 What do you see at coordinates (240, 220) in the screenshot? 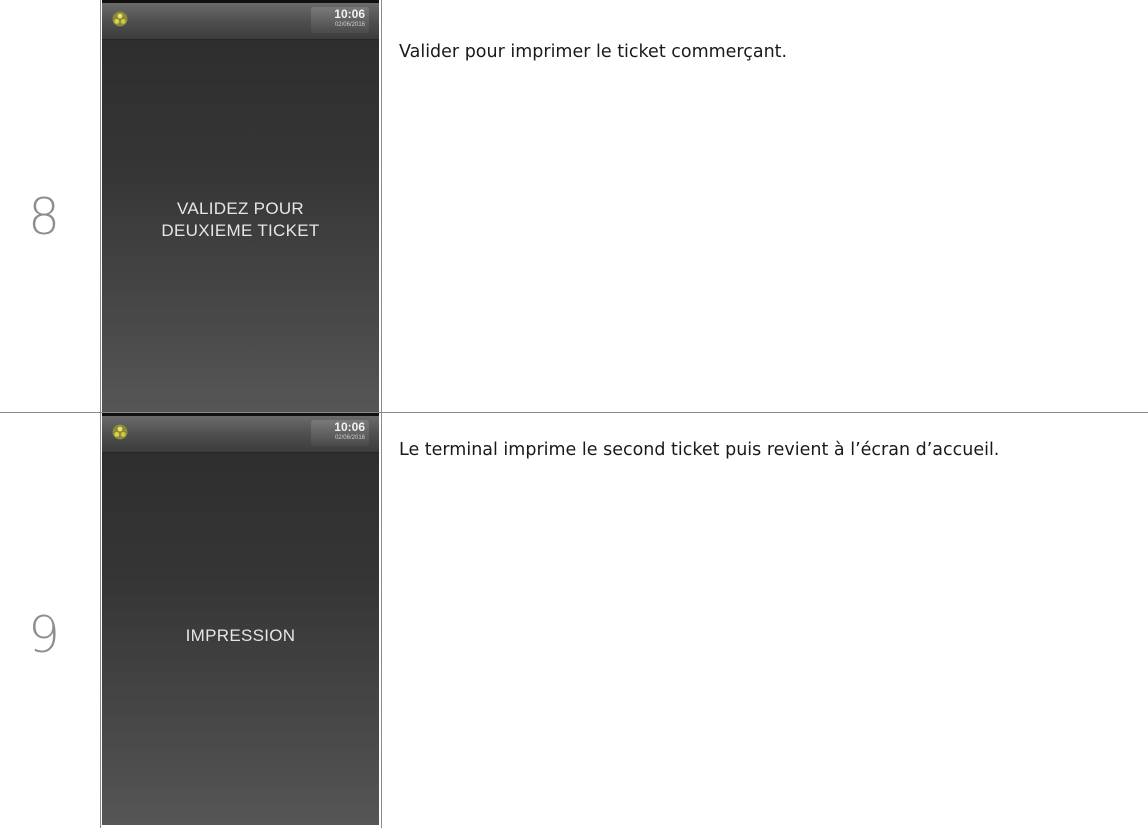
I see `screen-message: VALIDEZ POUR DEUXIEME TICKET` at bounding box center [240, 220].